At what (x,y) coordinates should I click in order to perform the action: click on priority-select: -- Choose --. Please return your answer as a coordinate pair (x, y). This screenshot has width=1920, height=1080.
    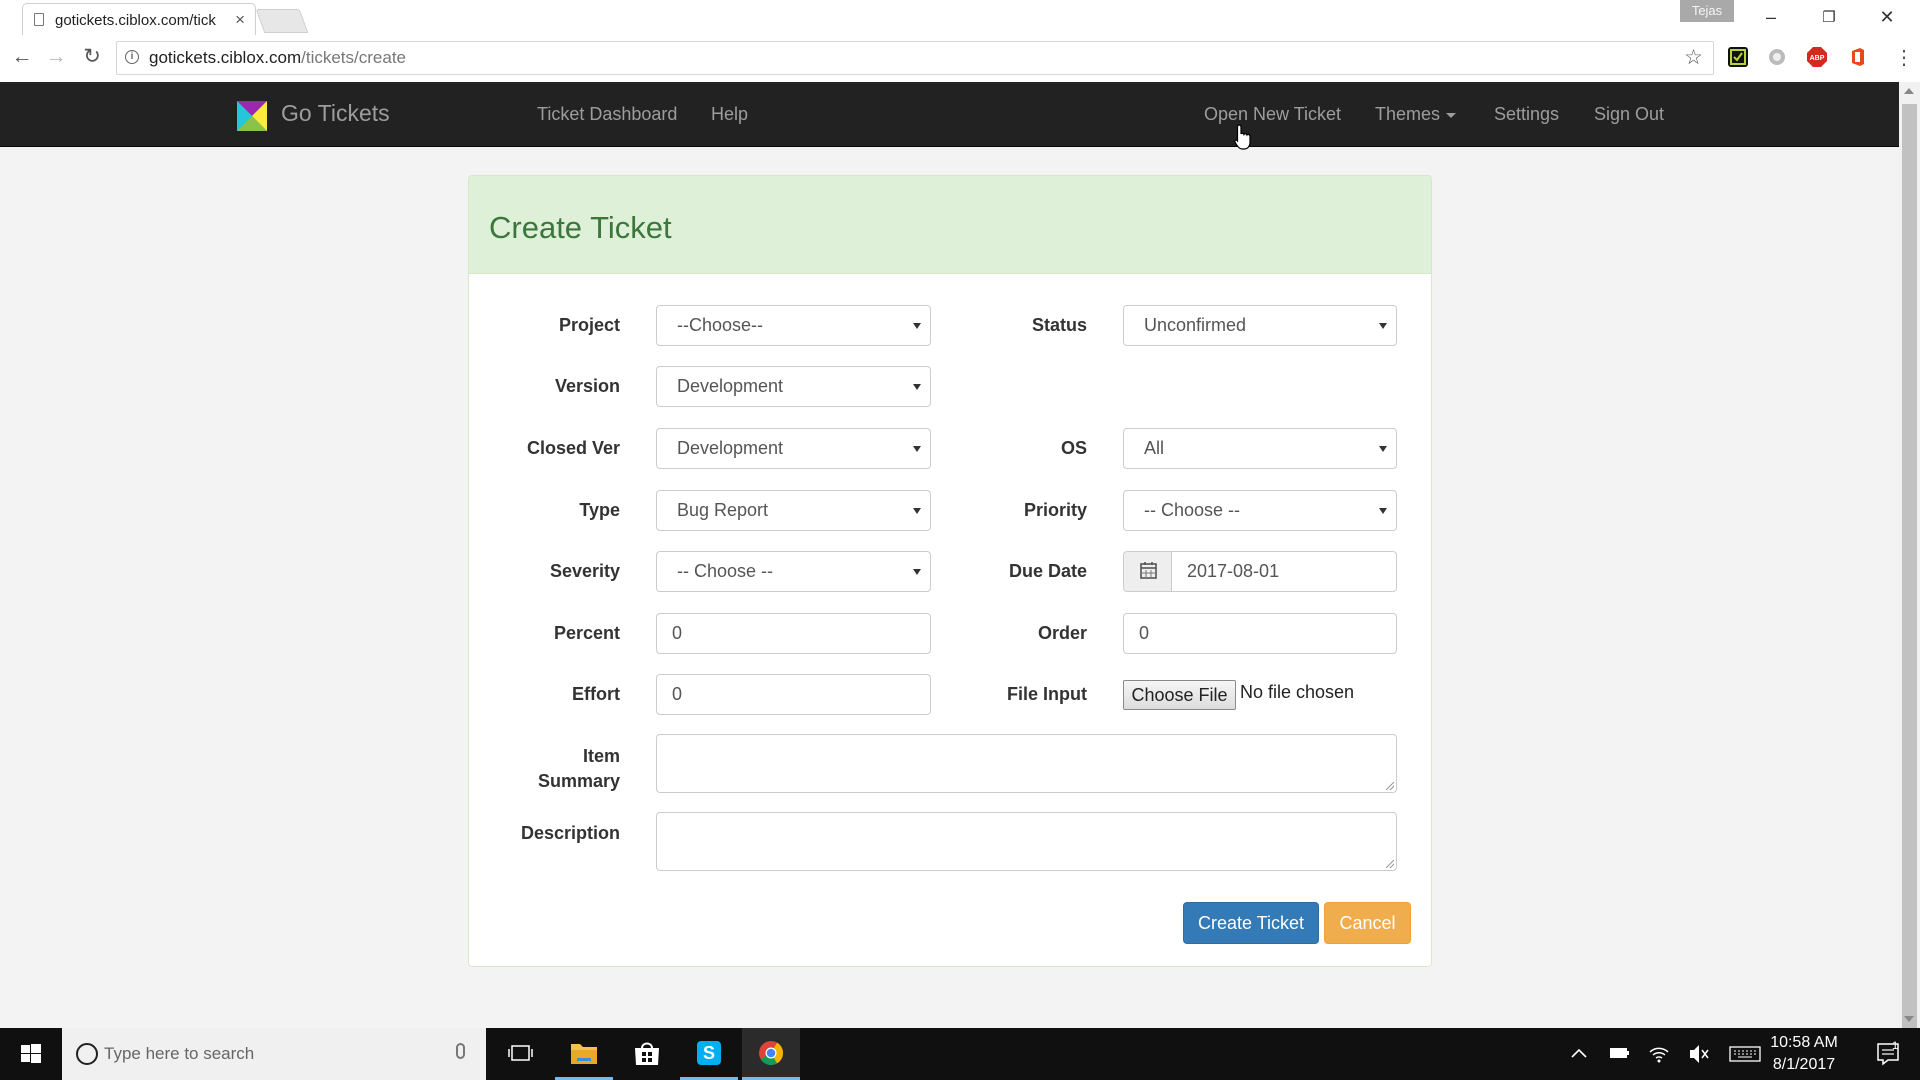
    Looking at the image, I should click on (1260, 510).